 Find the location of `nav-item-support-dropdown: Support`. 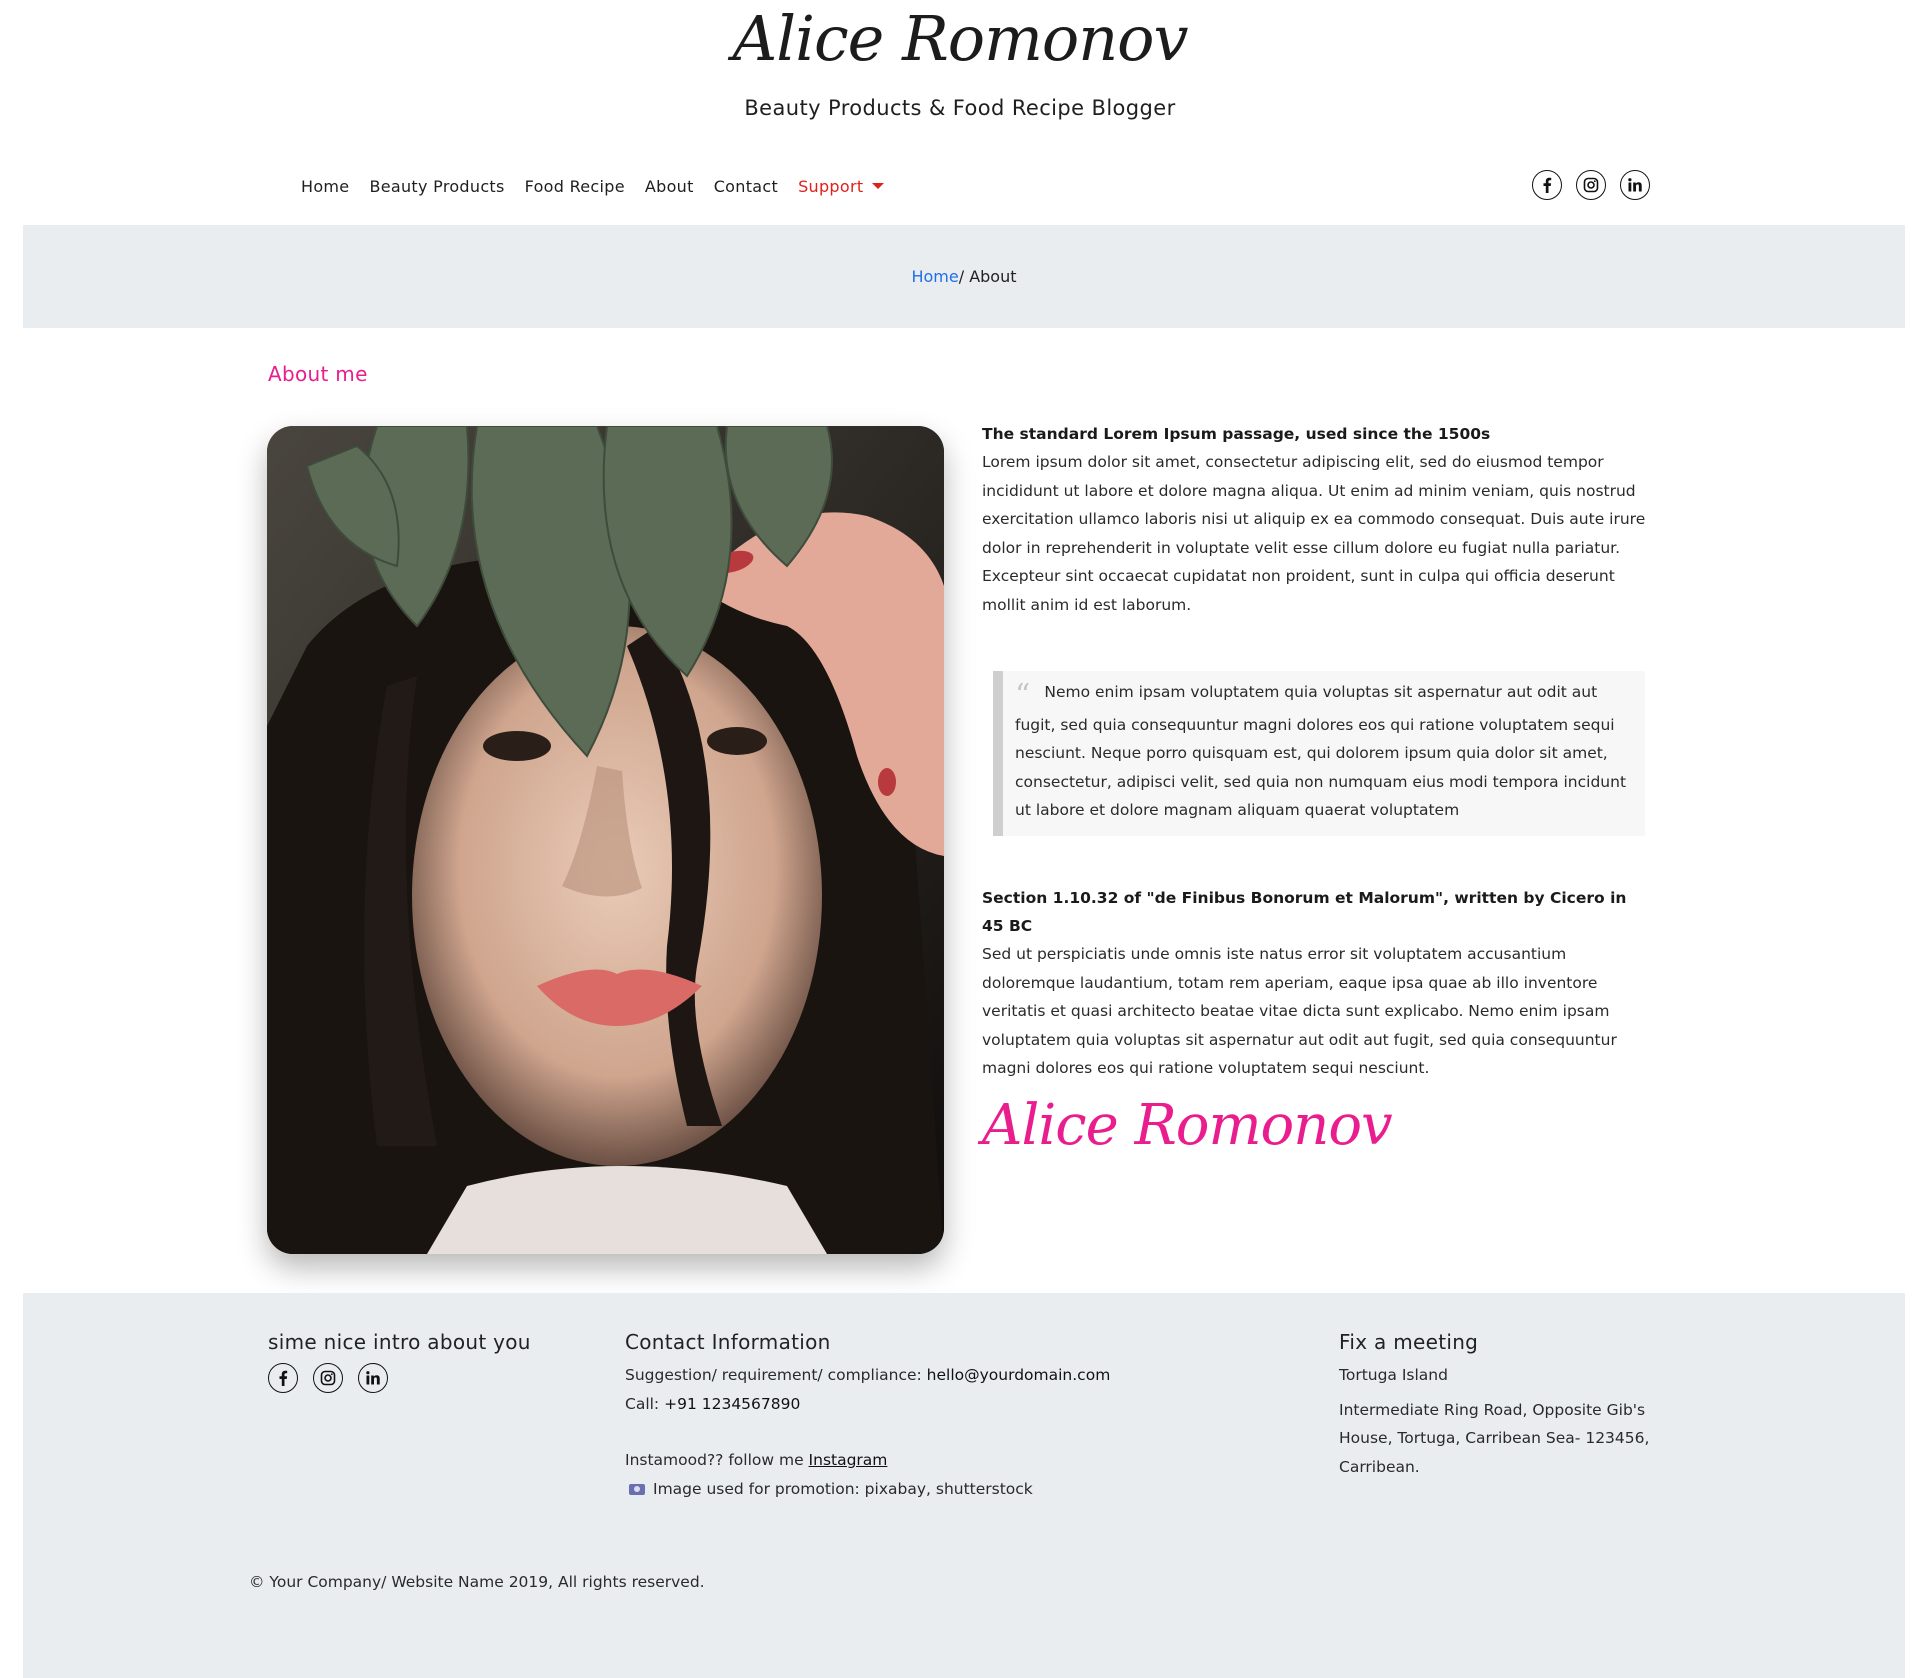

nav-item-support-dropdown: Support is located at coordinates (841, 186).